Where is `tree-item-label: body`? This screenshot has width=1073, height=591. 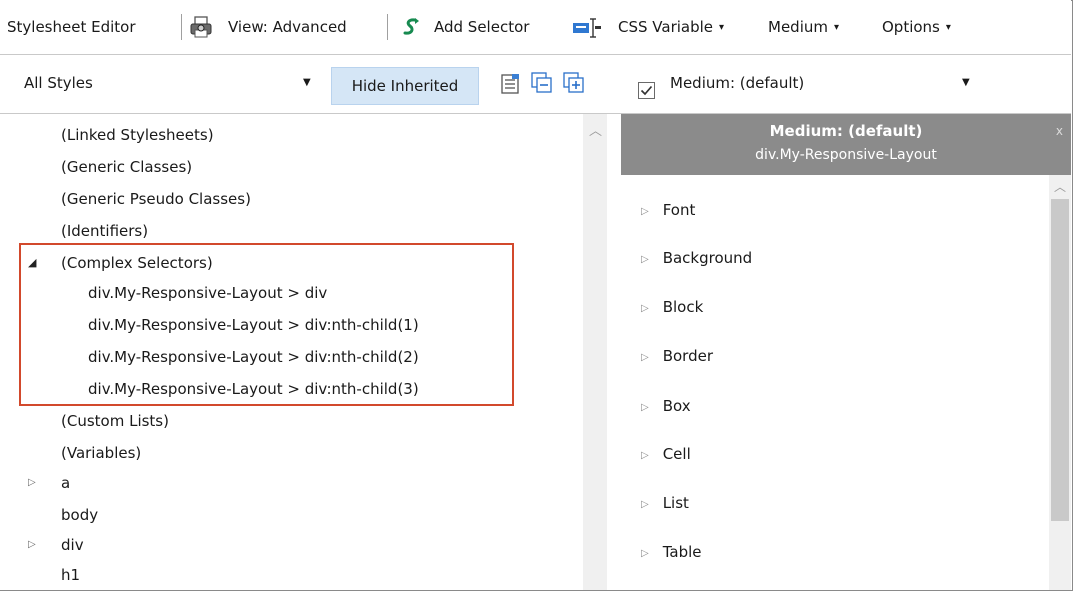 tree-item-label: body is located at coordinates (80, 515).